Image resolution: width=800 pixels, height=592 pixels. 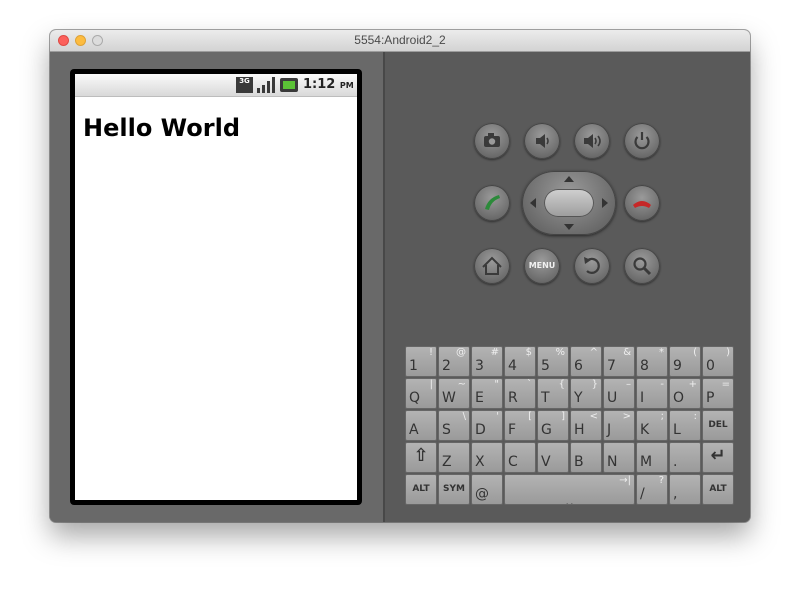 What do you see at coordinates (685, 425) in the screenshot?
I see `key-l: L:` at bounding box center [685, 425].